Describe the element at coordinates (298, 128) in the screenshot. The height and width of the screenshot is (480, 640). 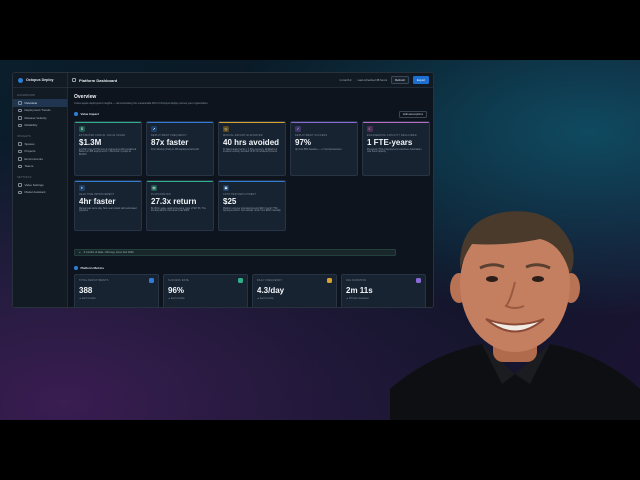
I see `check-icon: ✓` at that location.